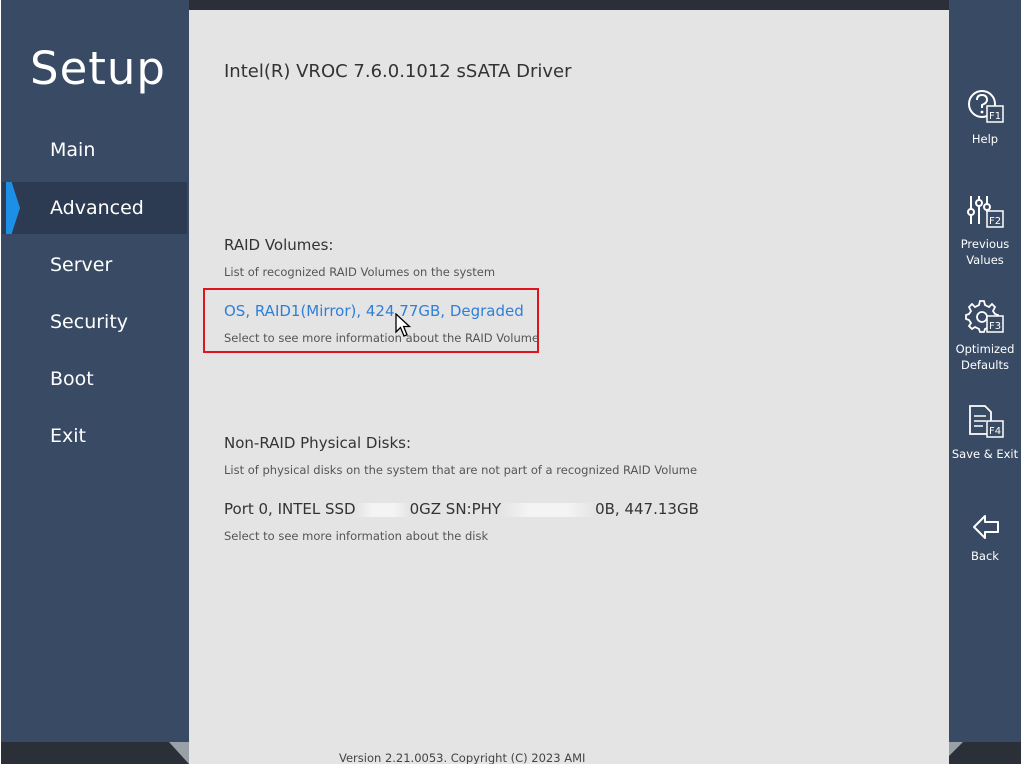 The height and width of the screenshot is (764, 1028). Describe the element at coordinates (89, 322) in the screenshot. I see `nav-item-label: Security` at that location.